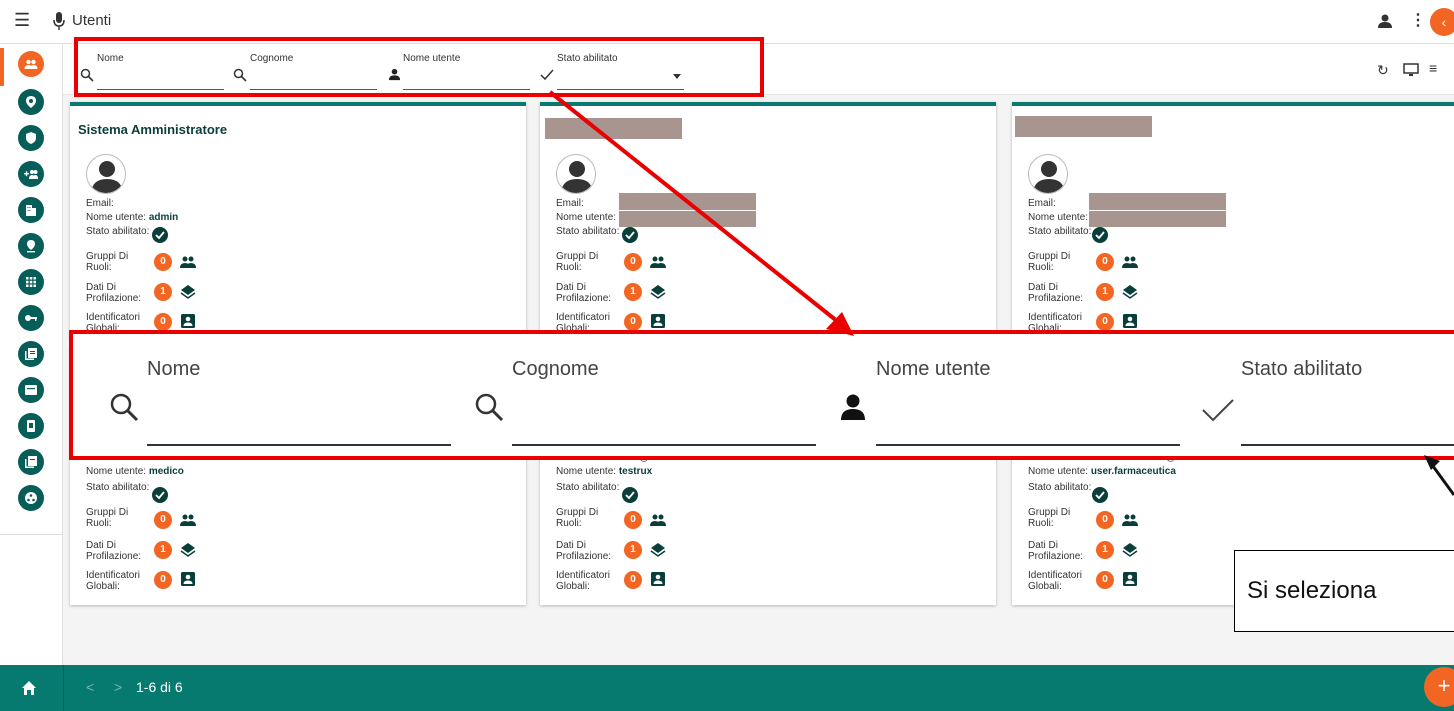 The image size is (1454, 711). I want to click on shield-icon, so click(31, 138).